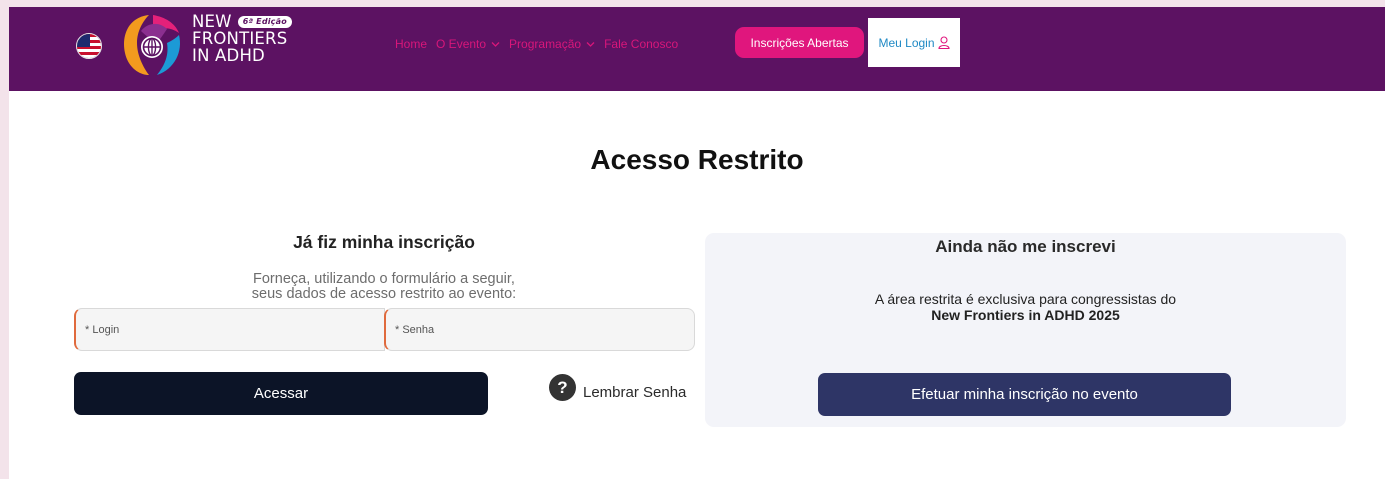 This screenshot has width=1385, height=479. I want to click on password-field-wrapper, so click(539, 329).